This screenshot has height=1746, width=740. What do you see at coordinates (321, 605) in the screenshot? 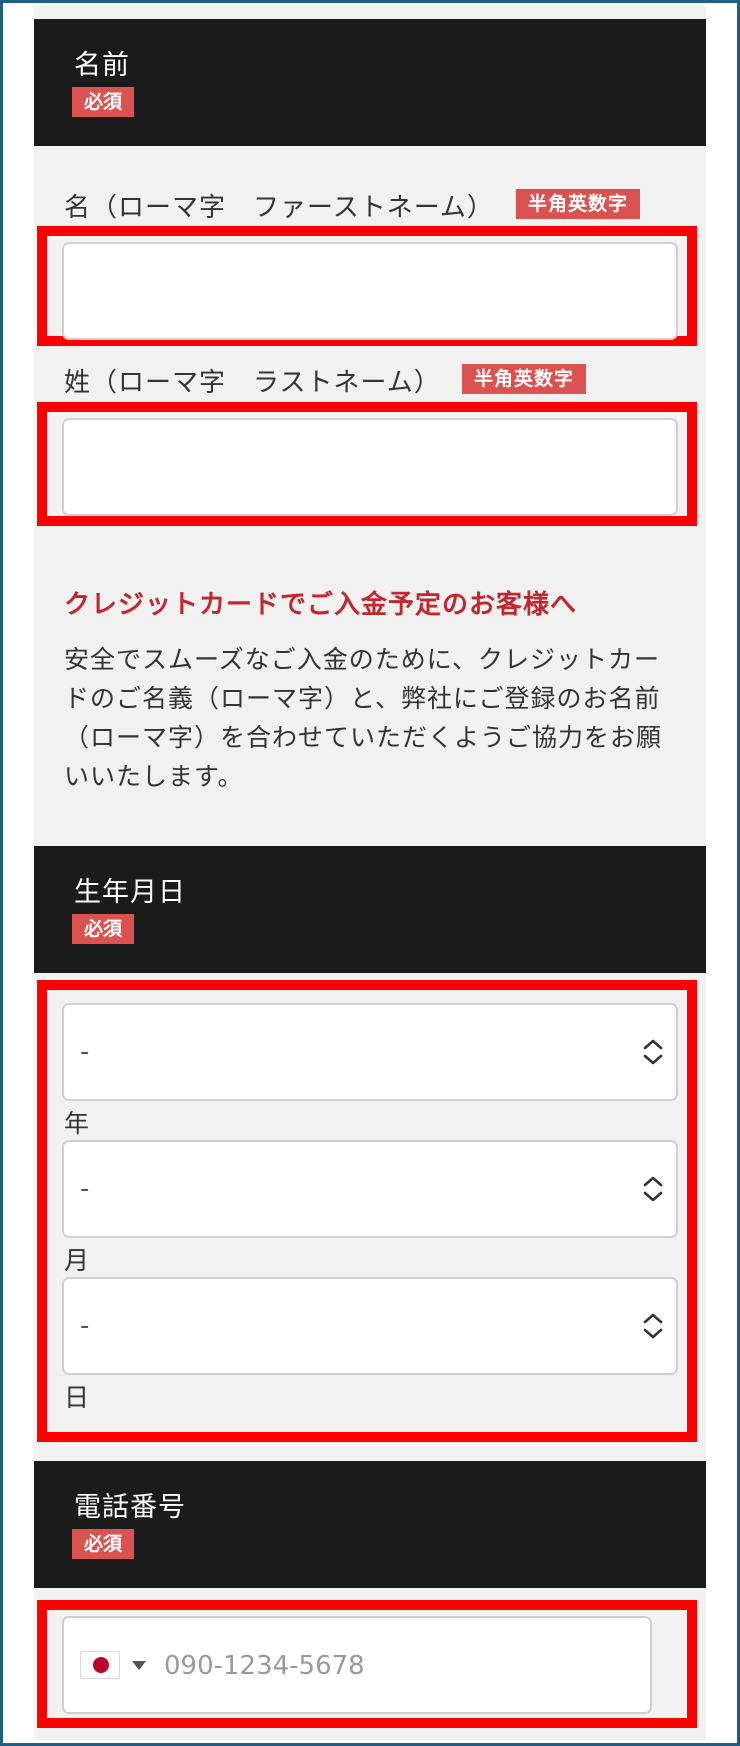
I see `credit-card-notice-title: クレジットカードでご入金予定のお客様へ` at bounding box center [321, 605].